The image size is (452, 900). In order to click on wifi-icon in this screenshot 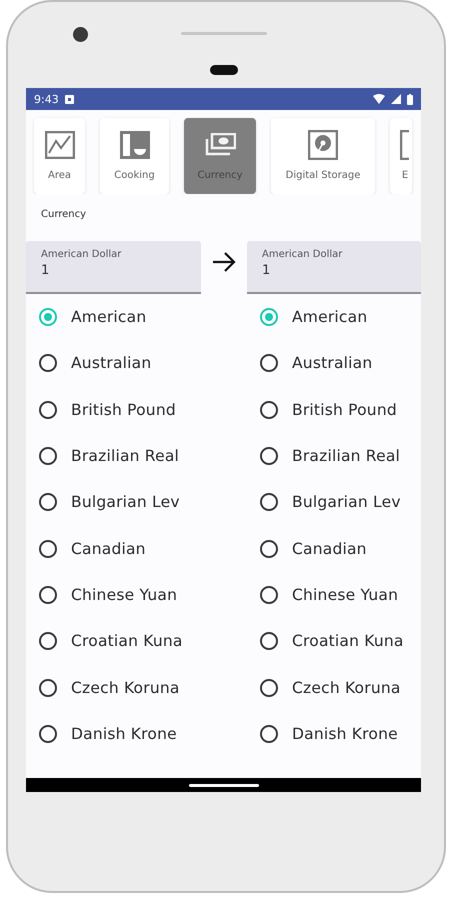, I will do `click(379, 99)`.